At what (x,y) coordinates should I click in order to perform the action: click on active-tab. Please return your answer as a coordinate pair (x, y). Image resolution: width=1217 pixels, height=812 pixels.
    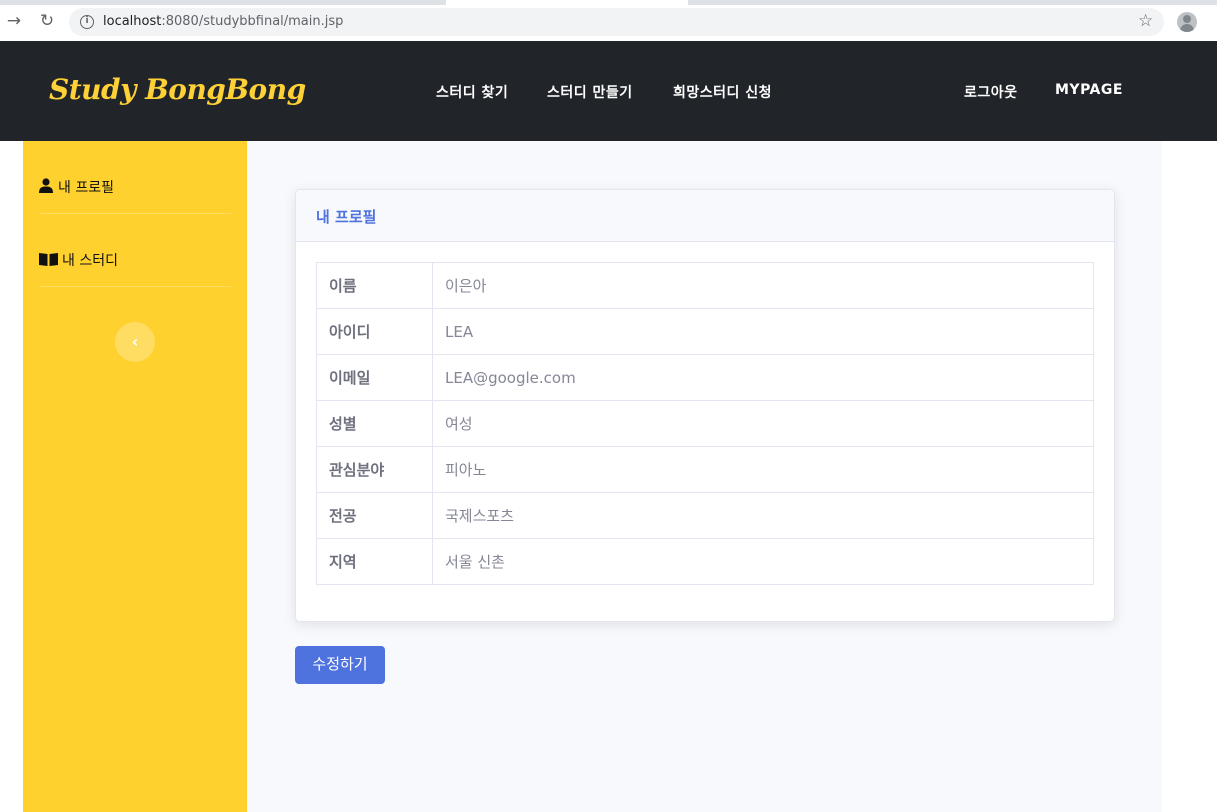
    Looking at the image, I should click on (567, 2).